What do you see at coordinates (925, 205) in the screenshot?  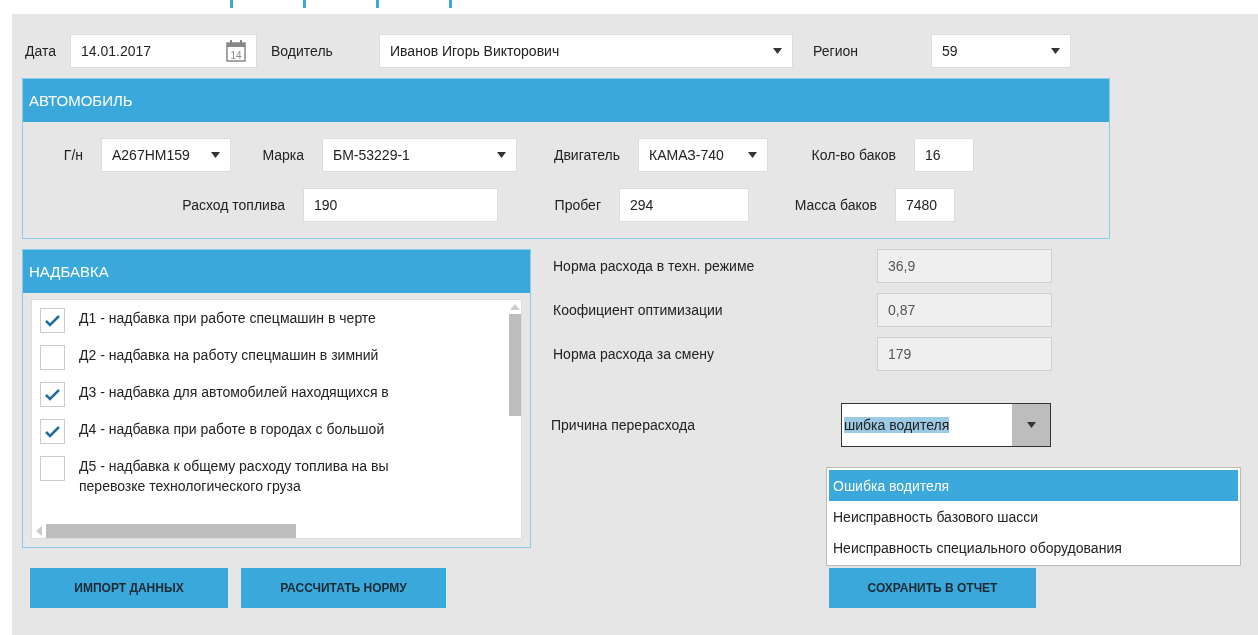 I see `input-field: 7480` at bounding box center [925, 205].